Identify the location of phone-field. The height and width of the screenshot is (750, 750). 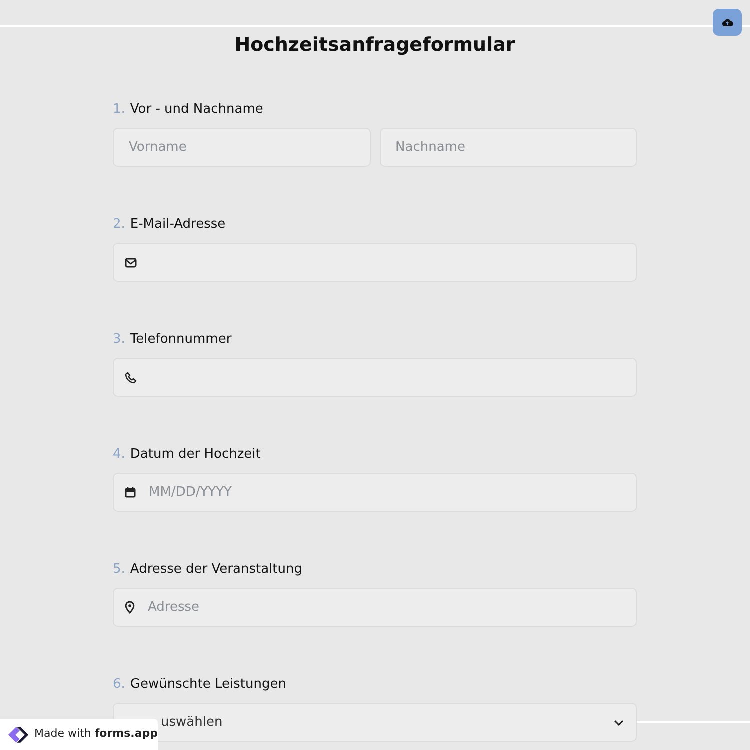
(375, 377).